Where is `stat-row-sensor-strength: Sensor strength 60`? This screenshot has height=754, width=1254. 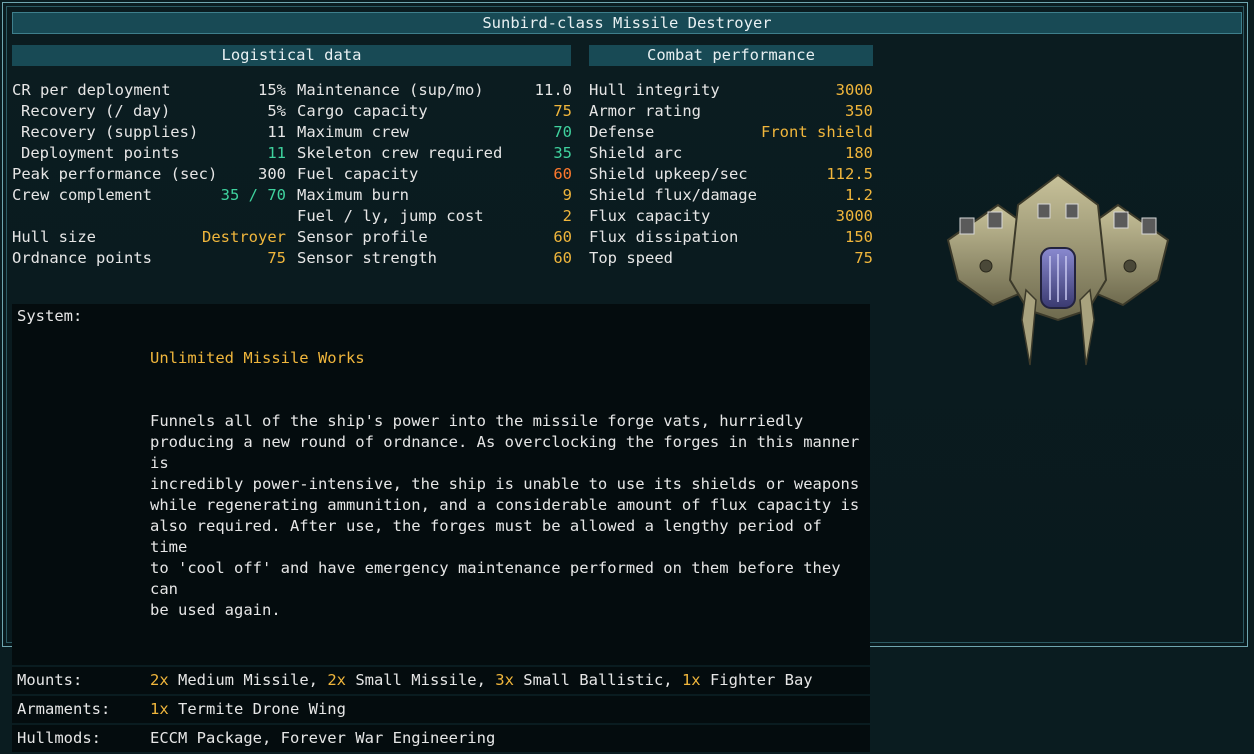
stat-row-sensor-strength: Sensor strength 60 is located at coordinates (434, 258).